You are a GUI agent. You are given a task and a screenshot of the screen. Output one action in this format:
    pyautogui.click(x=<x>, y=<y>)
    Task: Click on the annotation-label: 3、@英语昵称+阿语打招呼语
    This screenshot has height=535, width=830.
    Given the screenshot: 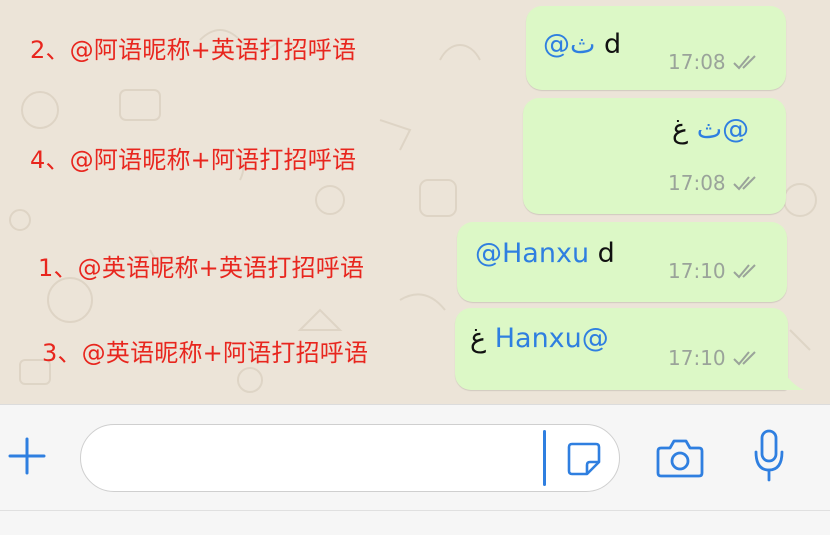 What is the action you would take?
    pyautogui.click(x=205, y=353)
    